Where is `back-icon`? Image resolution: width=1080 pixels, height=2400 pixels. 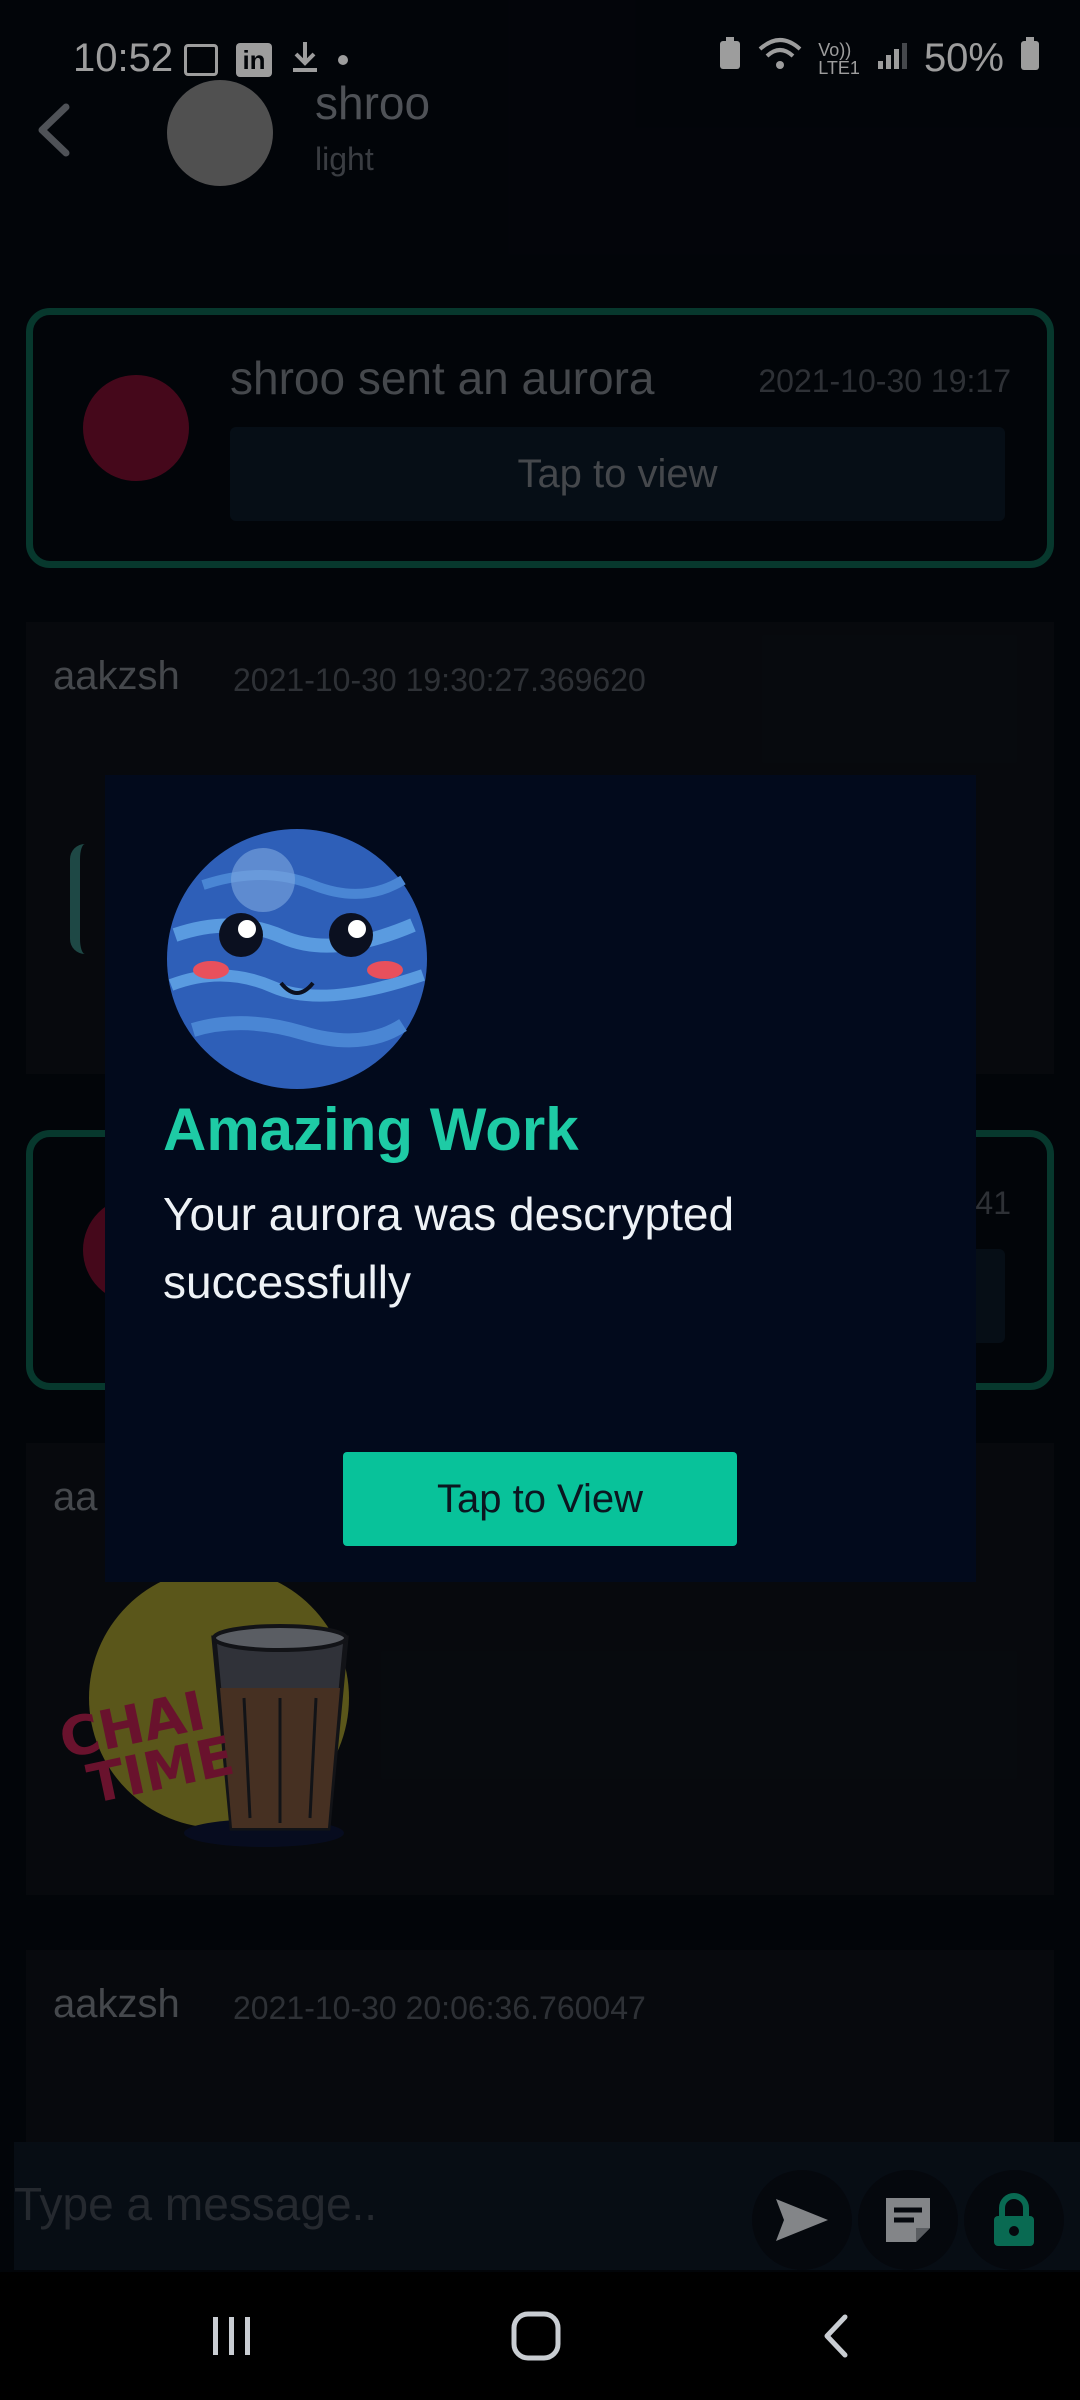
back-icon is located at coordinates (836, 2336).